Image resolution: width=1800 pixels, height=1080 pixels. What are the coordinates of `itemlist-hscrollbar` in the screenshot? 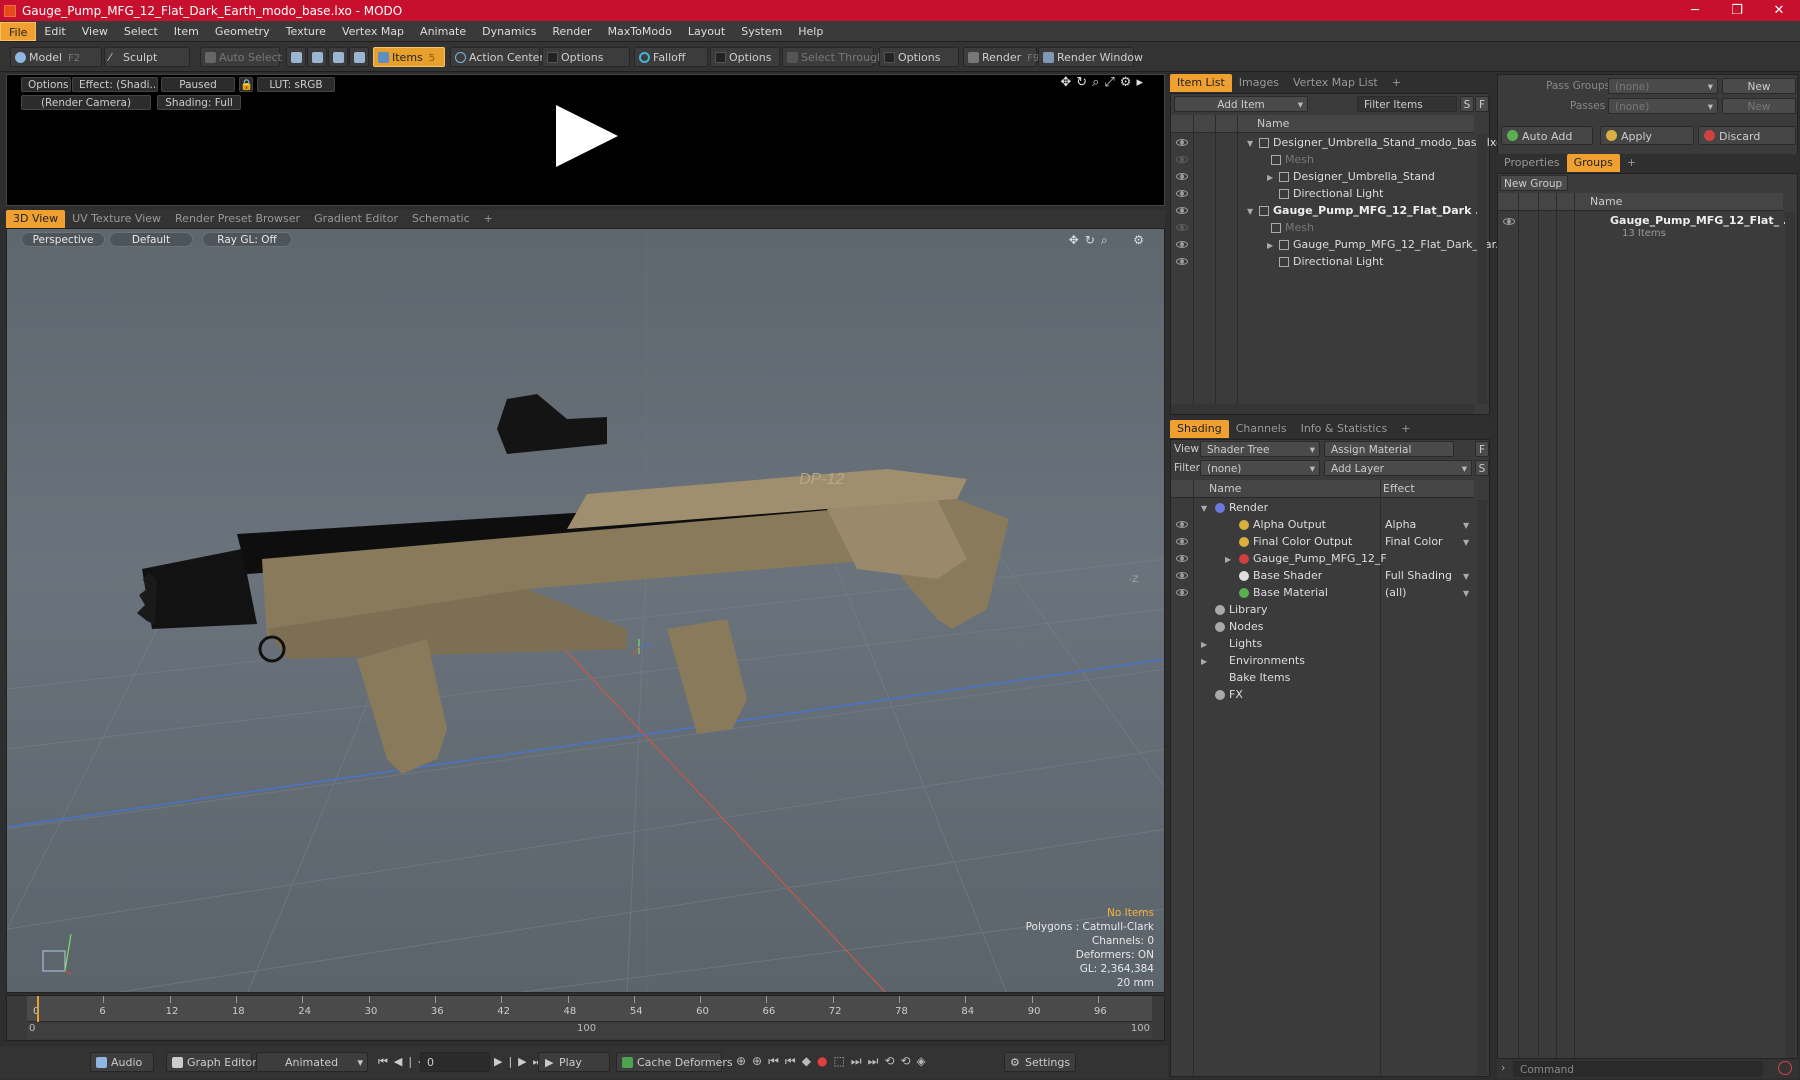 It's located at (1322, 409).